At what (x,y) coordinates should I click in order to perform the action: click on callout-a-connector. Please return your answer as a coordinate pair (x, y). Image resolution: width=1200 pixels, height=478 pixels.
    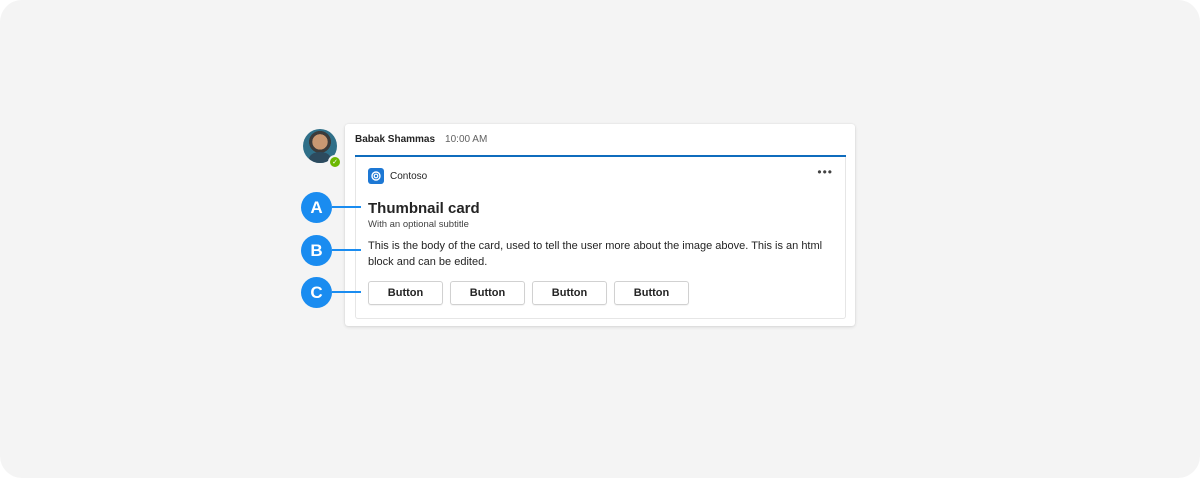
    Looking at the image, I should click on (346, 207).